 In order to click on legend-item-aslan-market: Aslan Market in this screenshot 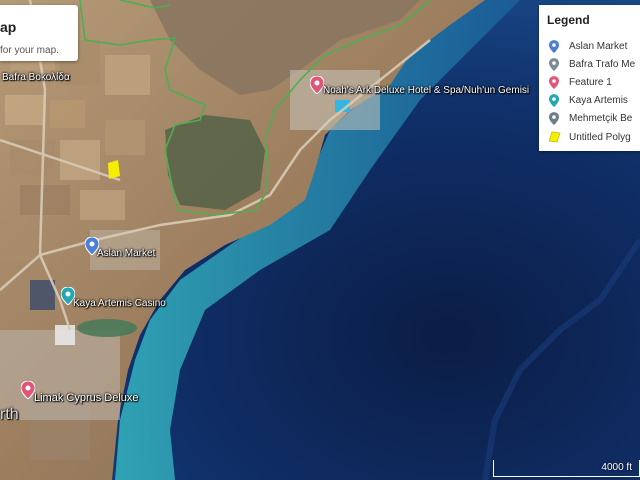, I will do `click(587, 46)`.